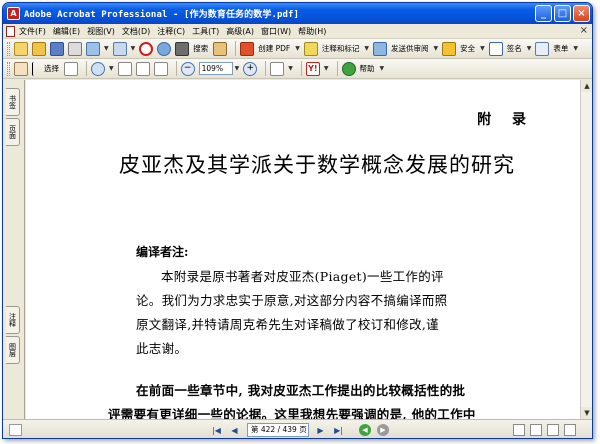  I want to click on last-page-icon: ▶|, so click(338, 430).